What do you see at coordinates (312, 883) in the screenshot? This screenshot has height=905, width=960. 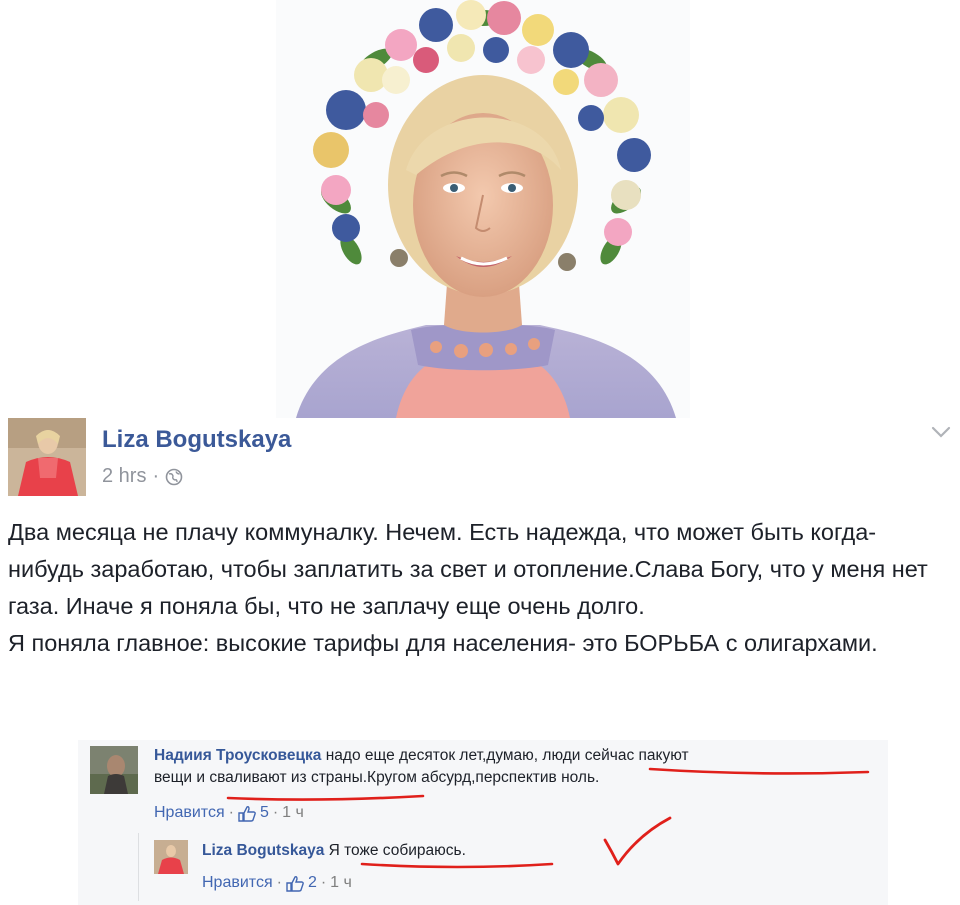 I see `like-count: 2` at bounding box center [312, 883].